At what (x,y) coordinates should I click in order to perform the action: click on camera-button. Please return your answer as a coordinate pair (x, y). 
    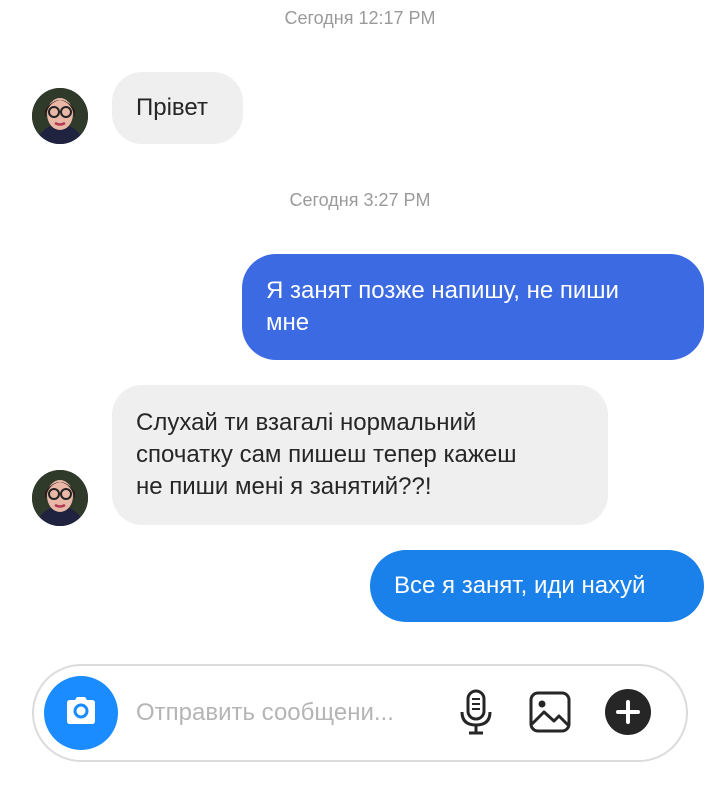
    Looking at the image, I should click on (81, 713).